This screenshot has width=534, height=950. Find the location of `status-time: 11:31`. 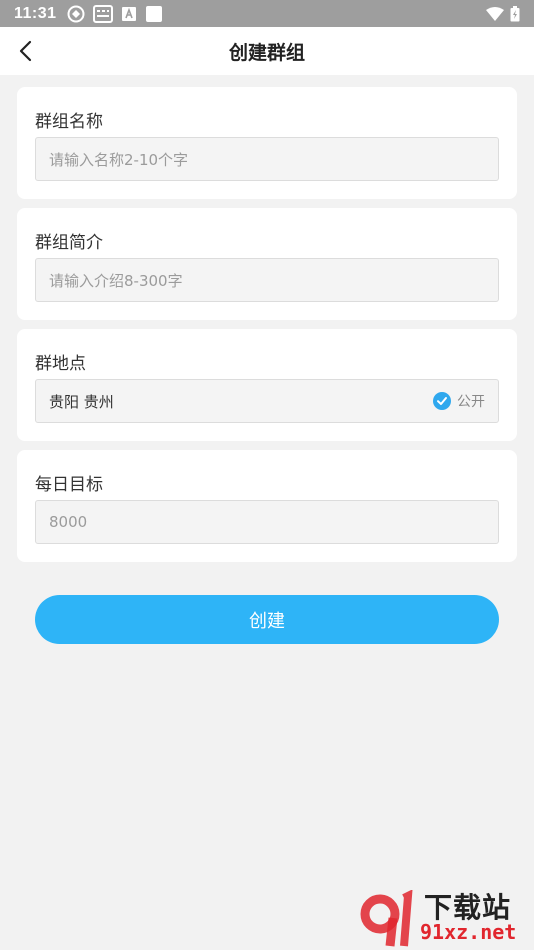

status-time: 11:31 is located at coordinates (35, 13).